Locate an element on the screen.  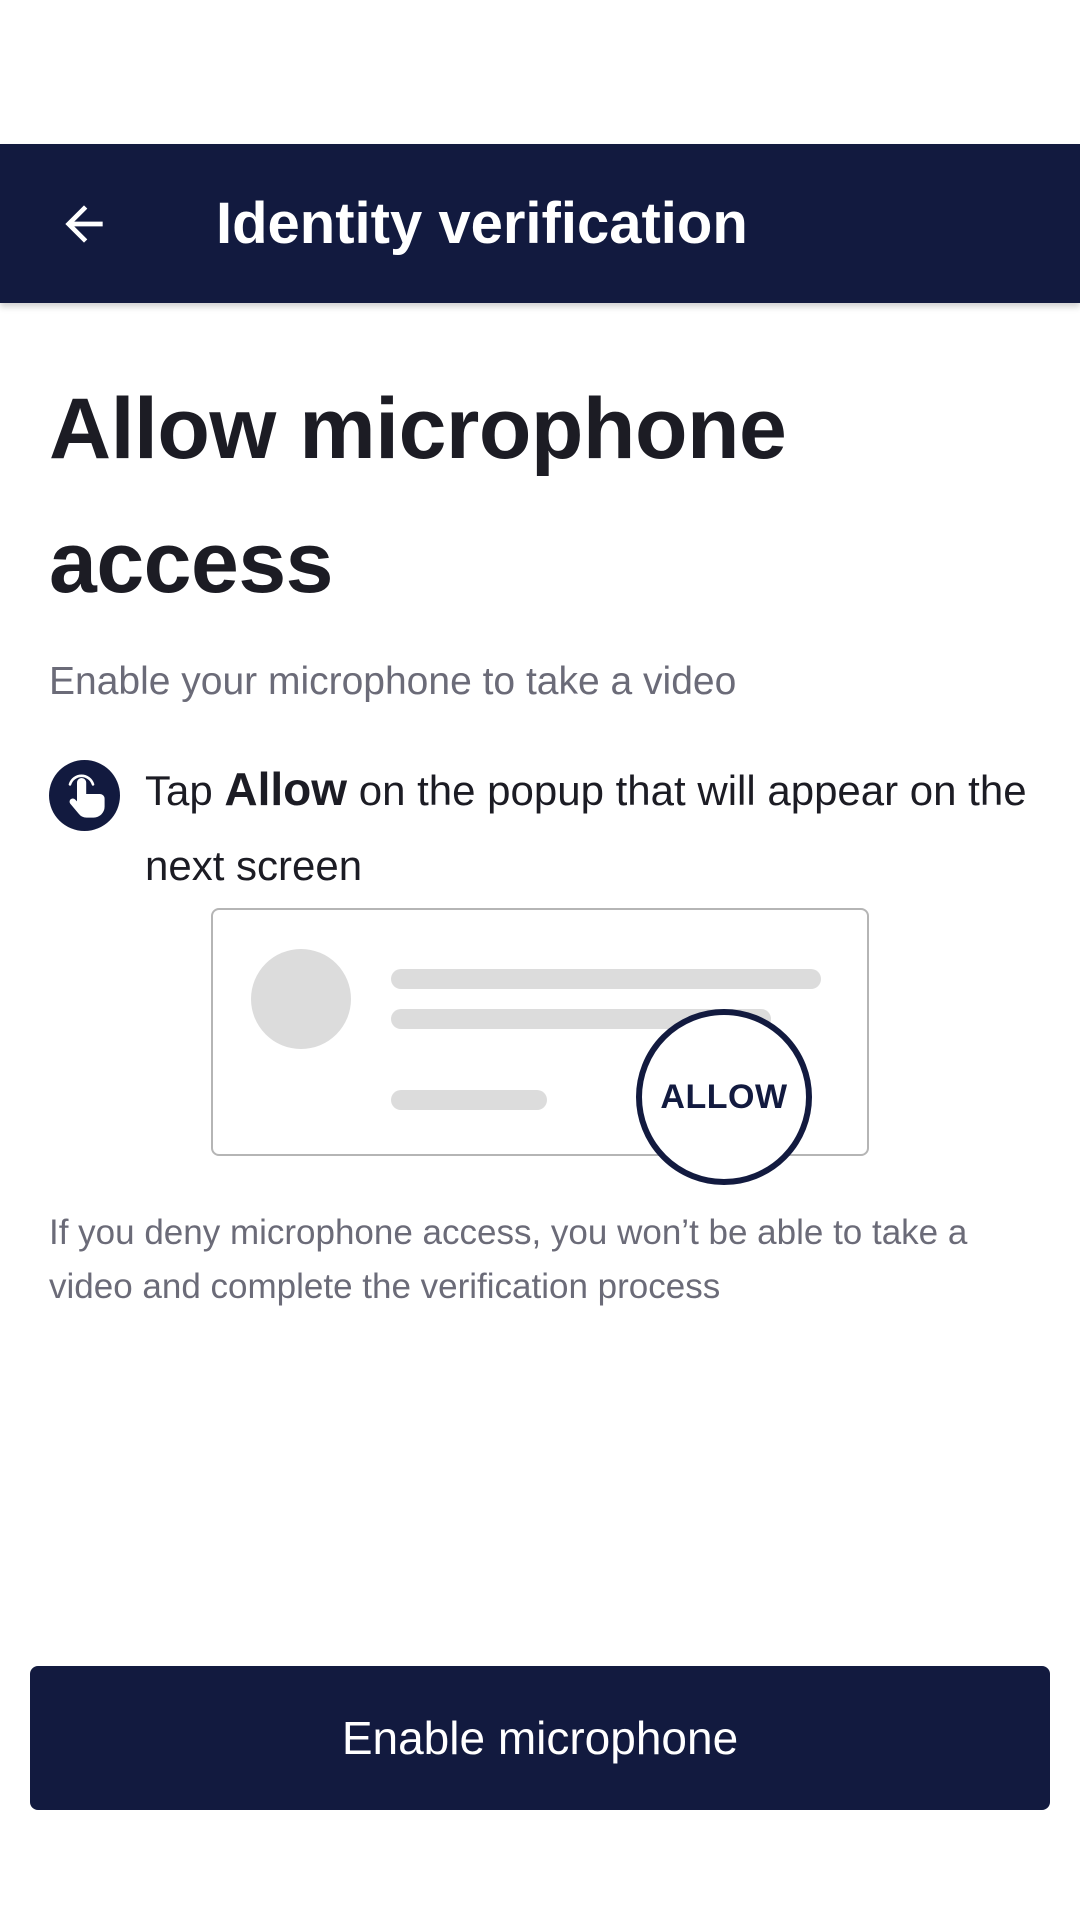
illustration-avatar-placeholder is located at coordinates (301, 999).